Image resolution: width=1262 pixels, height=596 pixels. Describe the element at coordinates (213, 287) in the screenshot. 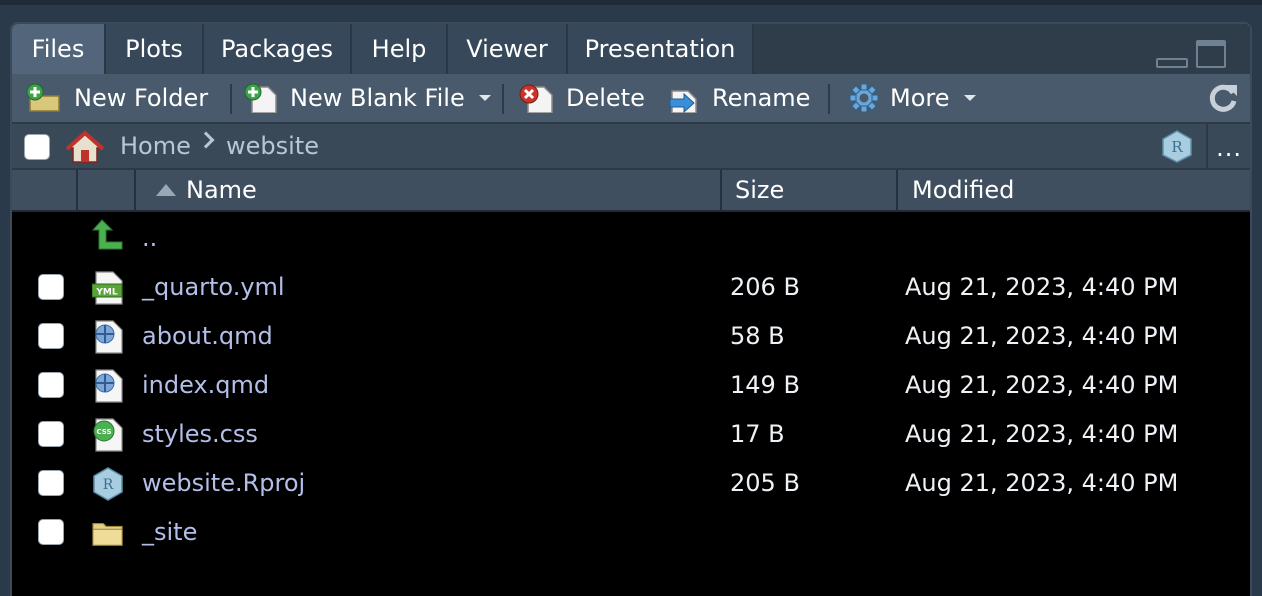

I see `file-name: _quarto.yml` at that location.